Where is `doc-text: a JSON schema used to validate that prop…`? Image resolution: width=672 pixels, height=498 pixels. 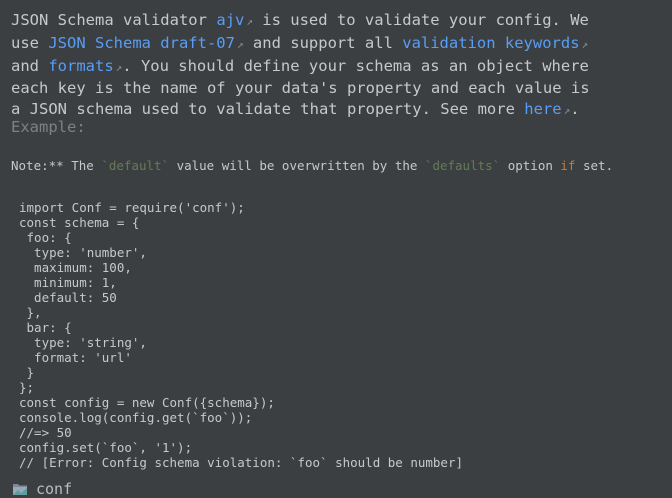 doc-text: a JSON schema used to validate that prop… is located at coordinates (268, 109).